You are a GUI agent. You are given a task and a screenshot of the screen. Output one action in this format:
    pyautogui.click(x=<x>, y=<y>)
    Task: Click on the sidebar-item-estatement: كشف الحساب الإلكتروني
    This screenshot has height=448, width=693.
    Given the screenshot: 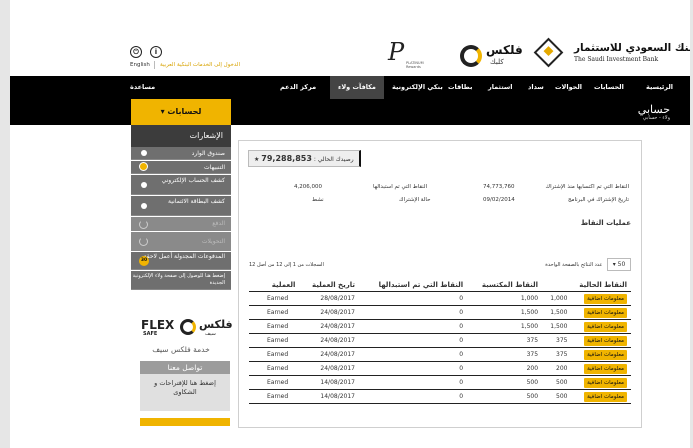 What is the action you would take?
    pyautogui.click(x=181, y=185)
    